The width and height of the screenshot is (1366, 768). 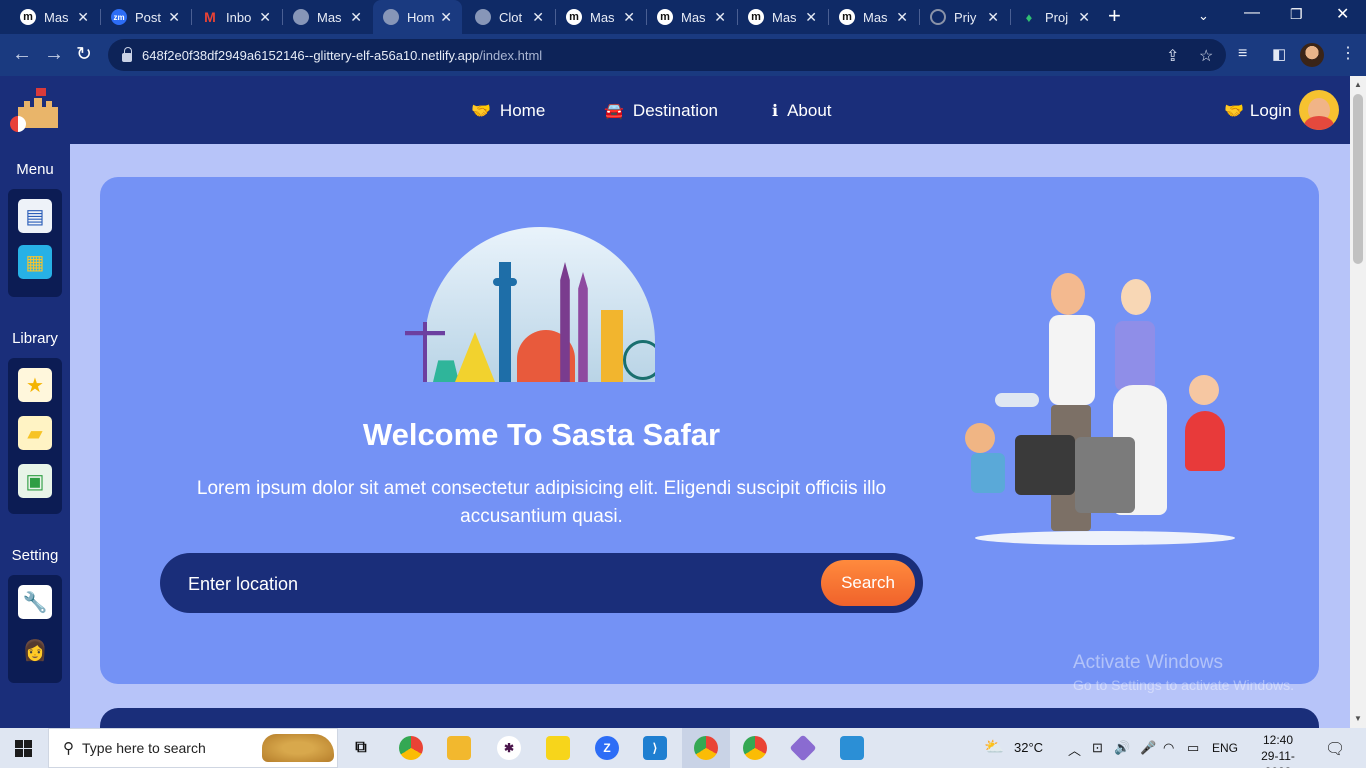 I want to click on show-hidden-icons: ︿, so click(x=1074, y=749).